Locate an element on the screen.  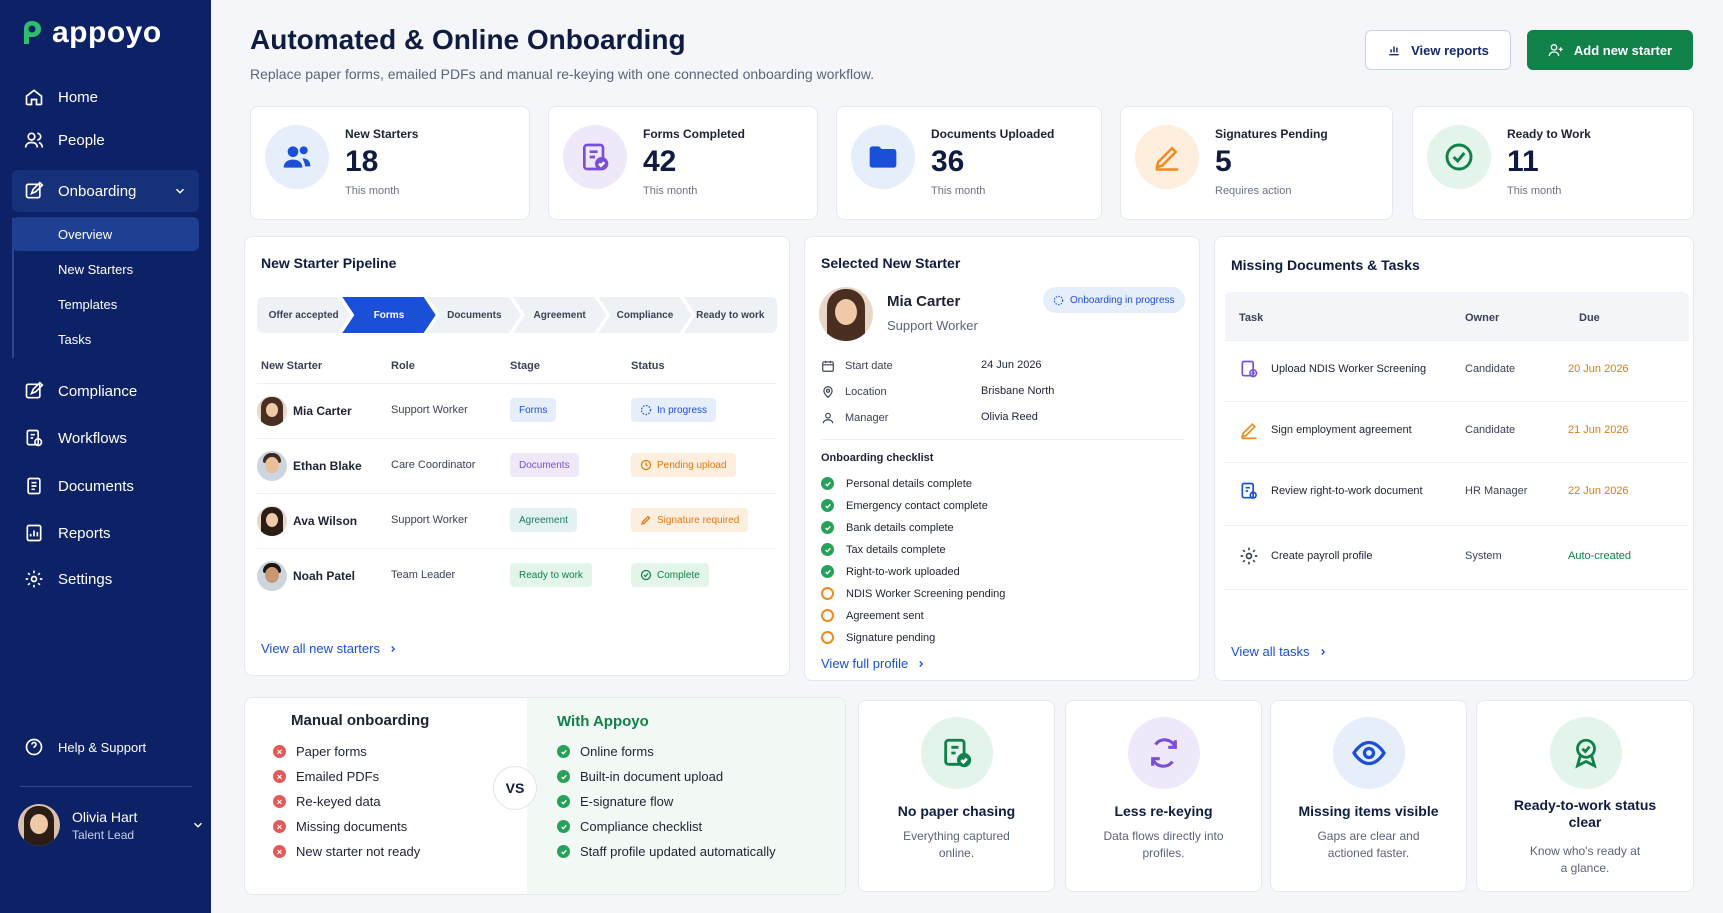
task-owner: Candidate is located at coordinates (1490, 430).